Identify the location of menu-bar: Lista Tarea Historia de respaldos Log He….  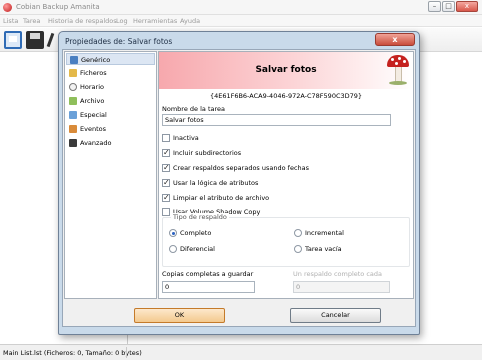
(241, 21).